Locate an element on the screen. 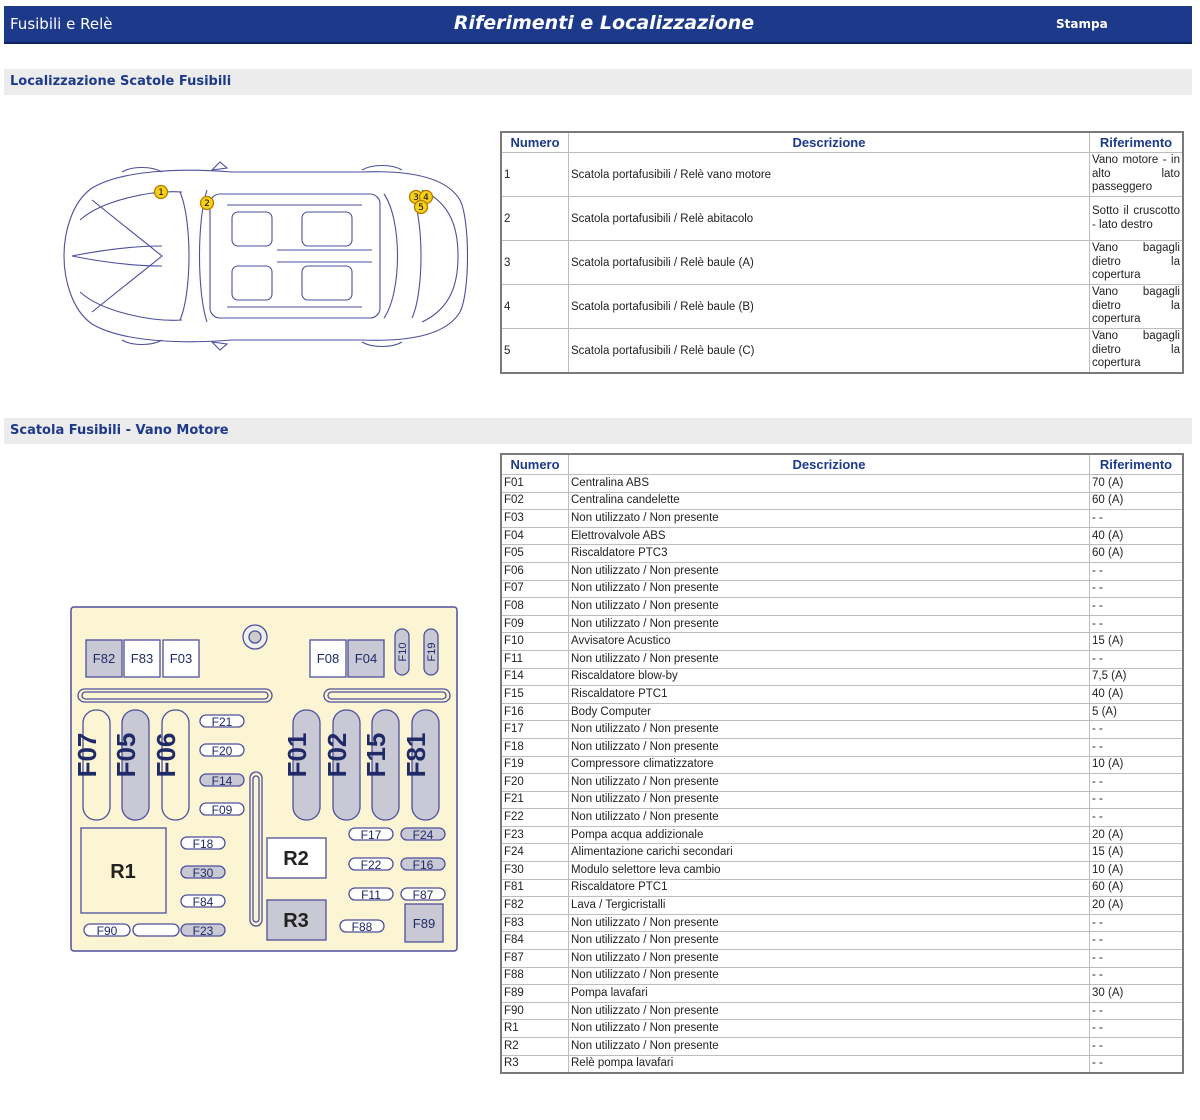 This screenshot has width=1200, height=1120. cell-riferimento: 15 (A) is located at coordinates (1136, 641).